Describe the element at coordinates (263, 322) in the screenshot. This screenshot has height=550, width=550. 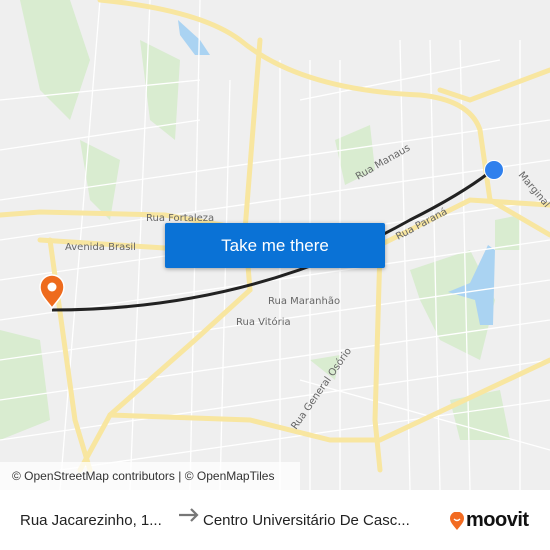
I see `street-label: Rua Vitória` at that location.